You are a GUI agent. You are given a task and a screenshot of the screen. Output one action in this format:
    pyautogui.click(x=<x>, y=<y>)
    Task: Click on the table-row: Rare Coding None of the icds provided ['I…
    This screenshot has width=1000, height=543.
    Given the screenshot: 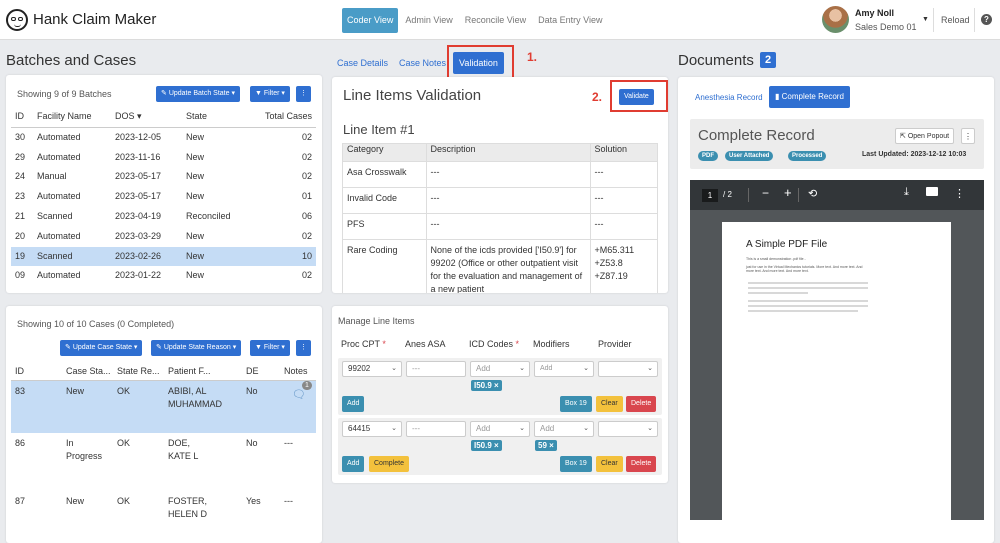 What is the action you would take?
    pyautogui.click(x=500, y=266)
    